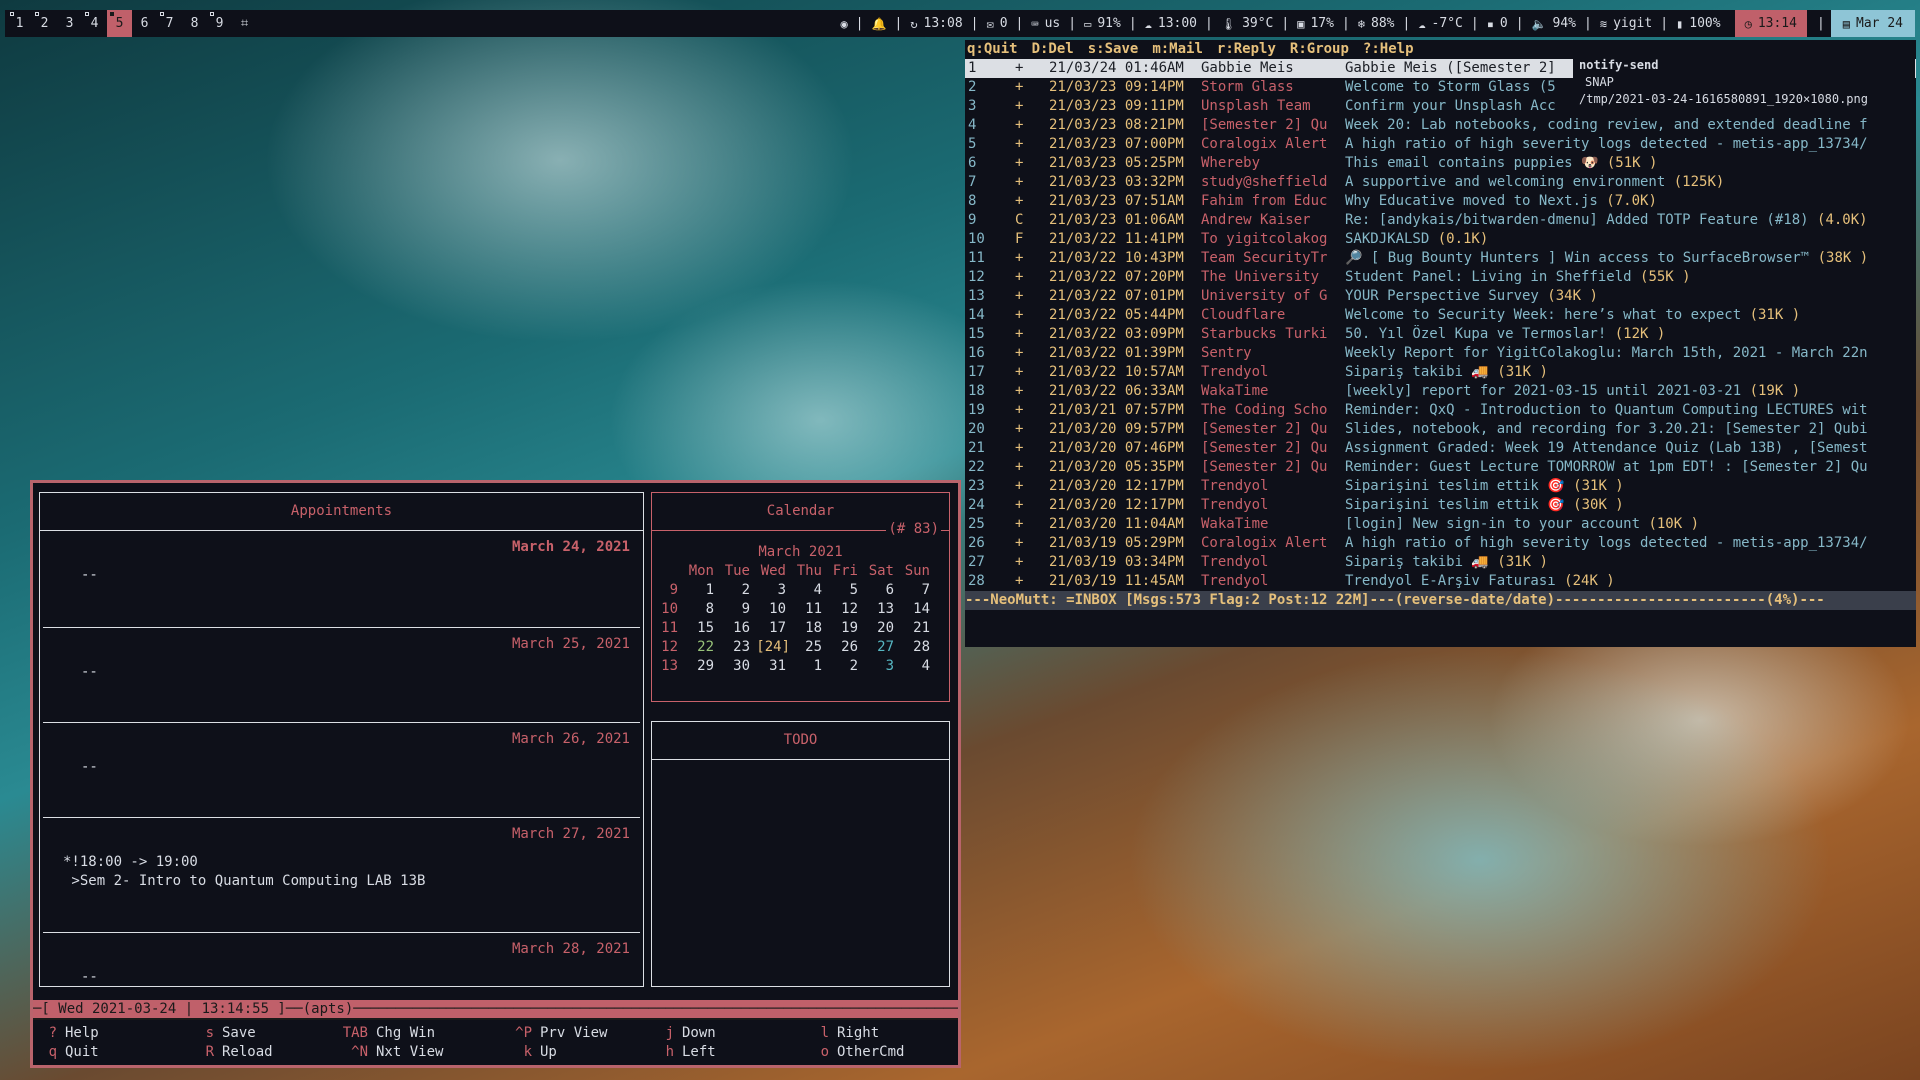  Describe the element at coordinates (219, 23) in the screenshot. I see `workspace-9: 9` at that location.